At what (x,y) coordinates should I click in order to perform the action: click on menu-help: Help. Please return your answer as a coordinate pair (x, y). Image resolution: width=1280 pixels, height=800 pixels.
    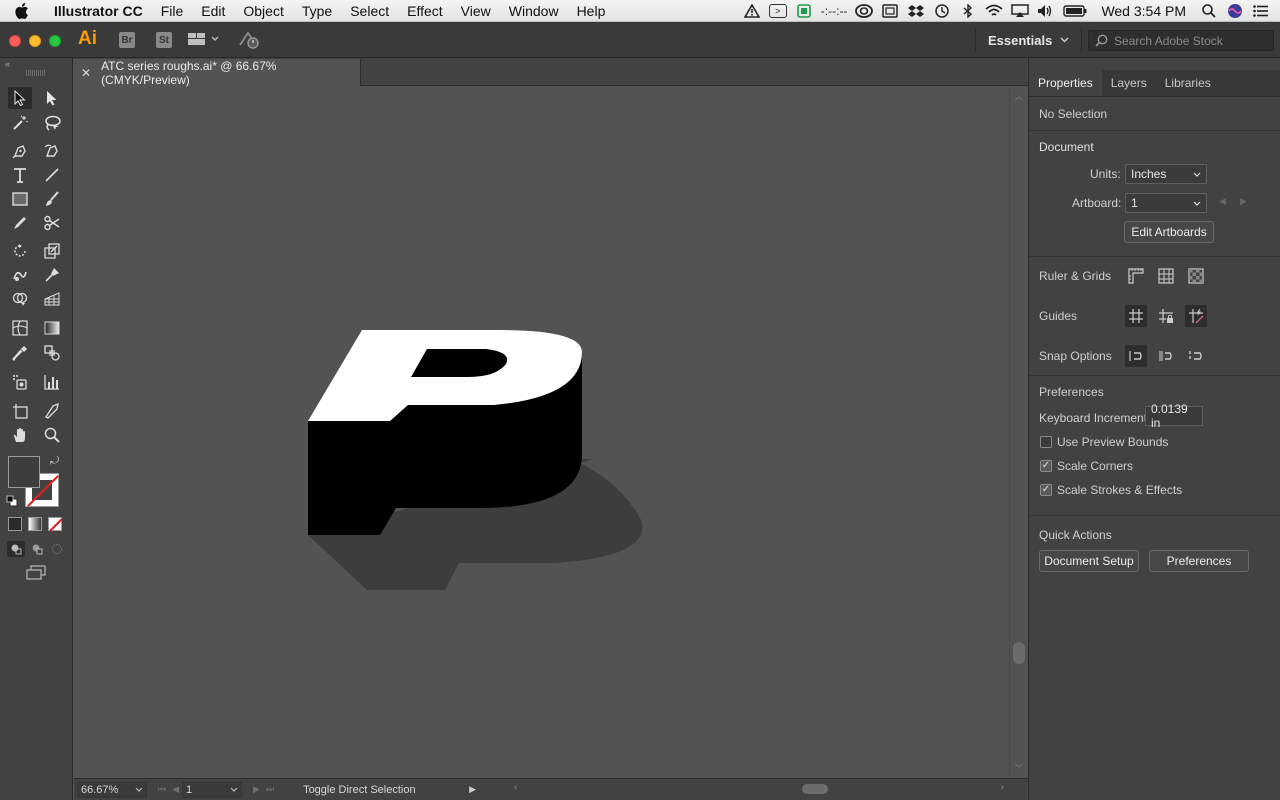
    Looking at the image, I should click on (591, 11).